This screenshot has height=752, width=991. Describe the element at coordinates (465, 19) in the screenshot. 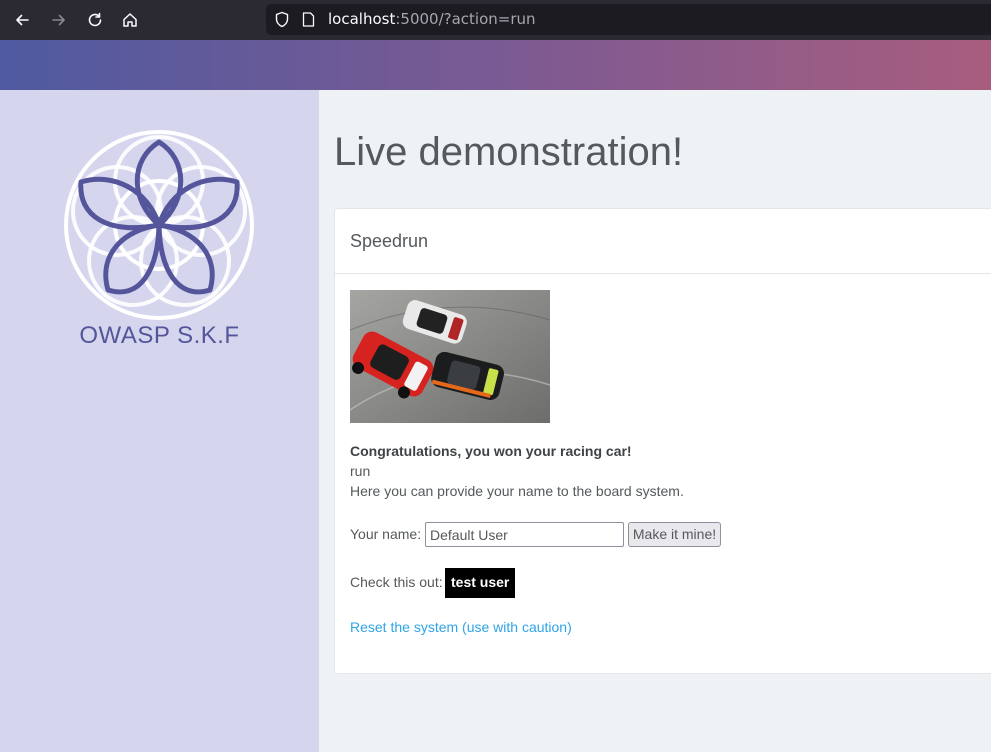

I see `url-path: :5000/?action=run` at that location.